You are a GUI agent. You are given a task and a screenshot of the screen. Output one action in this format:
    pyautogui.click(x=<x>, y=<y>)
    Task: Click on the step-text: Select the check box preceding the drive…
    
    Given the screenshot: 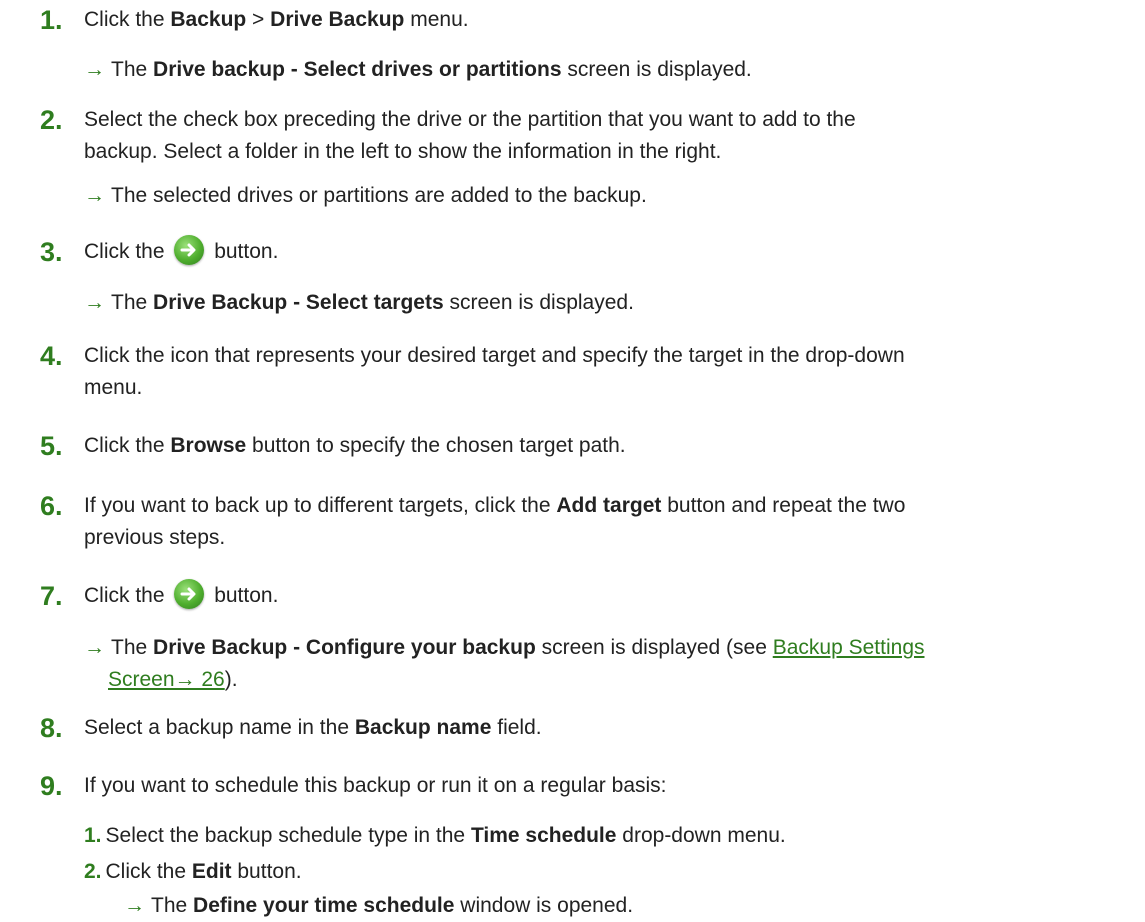 What is the action you would take?
    pyautogui.click(x=470, y=135)
    